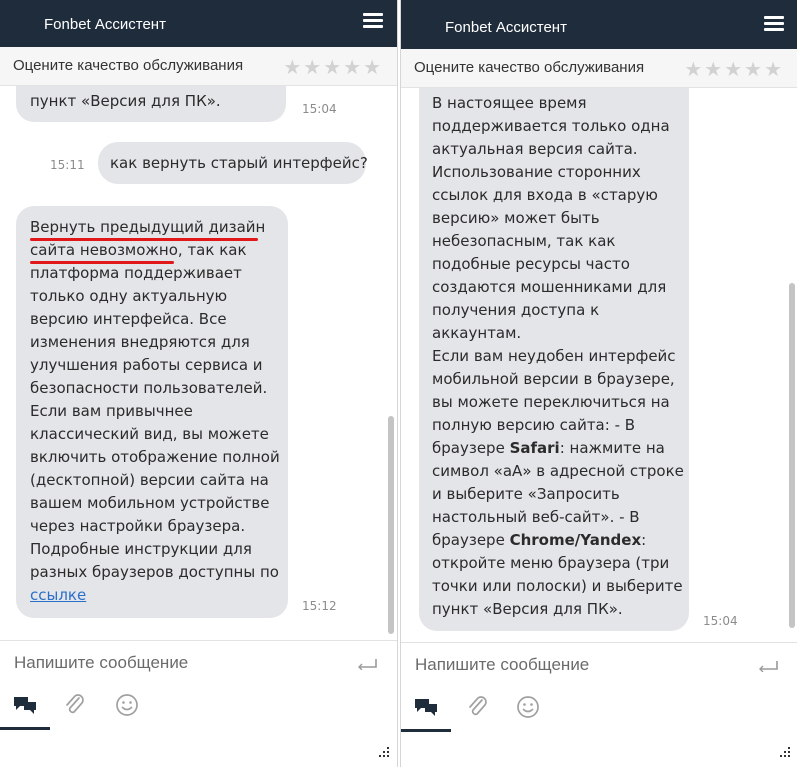 Image resolution: width=797 pixels, height=767 pixels. Describe the element at coordinates (553, 379) in the screenshot. I see `text-line: мобильной версии в браузере,` at that location.